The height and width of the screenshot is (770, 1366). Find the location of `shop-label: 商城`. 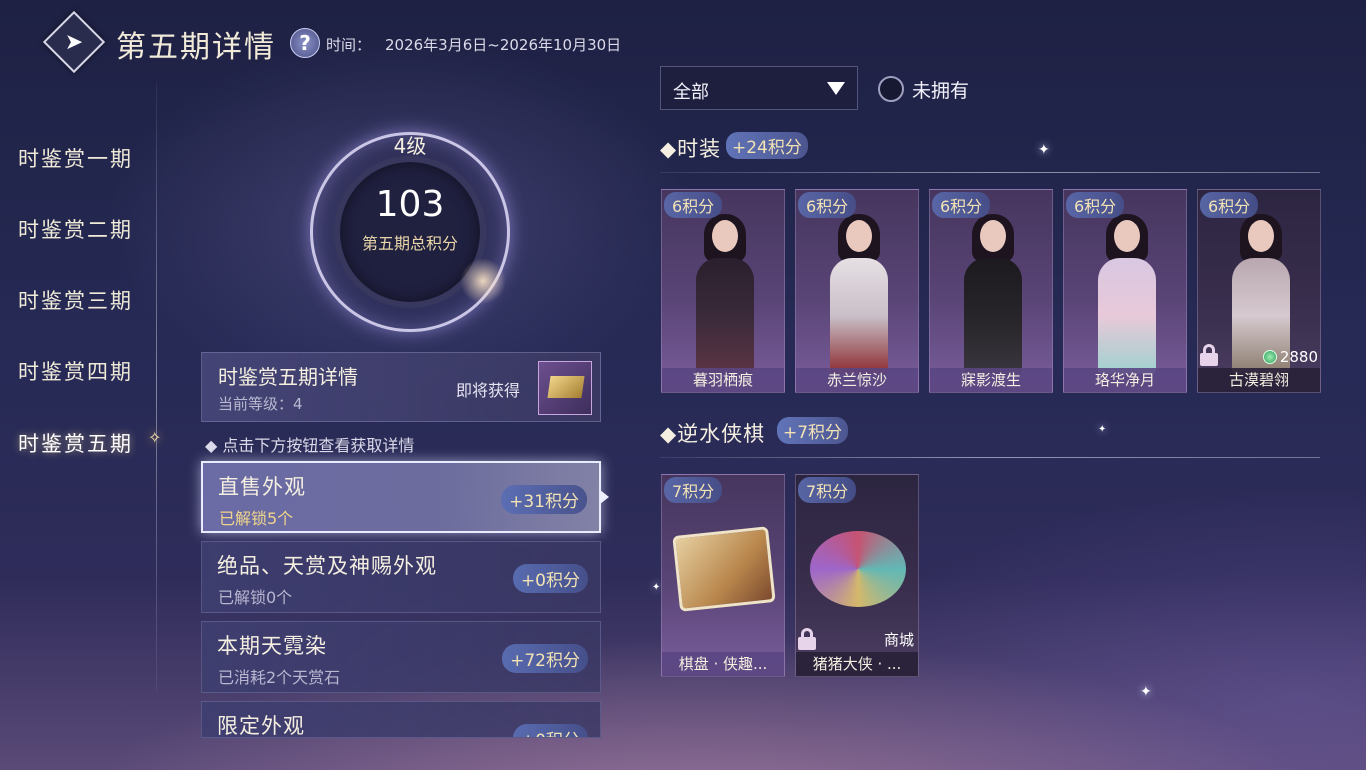

shop-label: 商城 is located at coordinates (898, 640).